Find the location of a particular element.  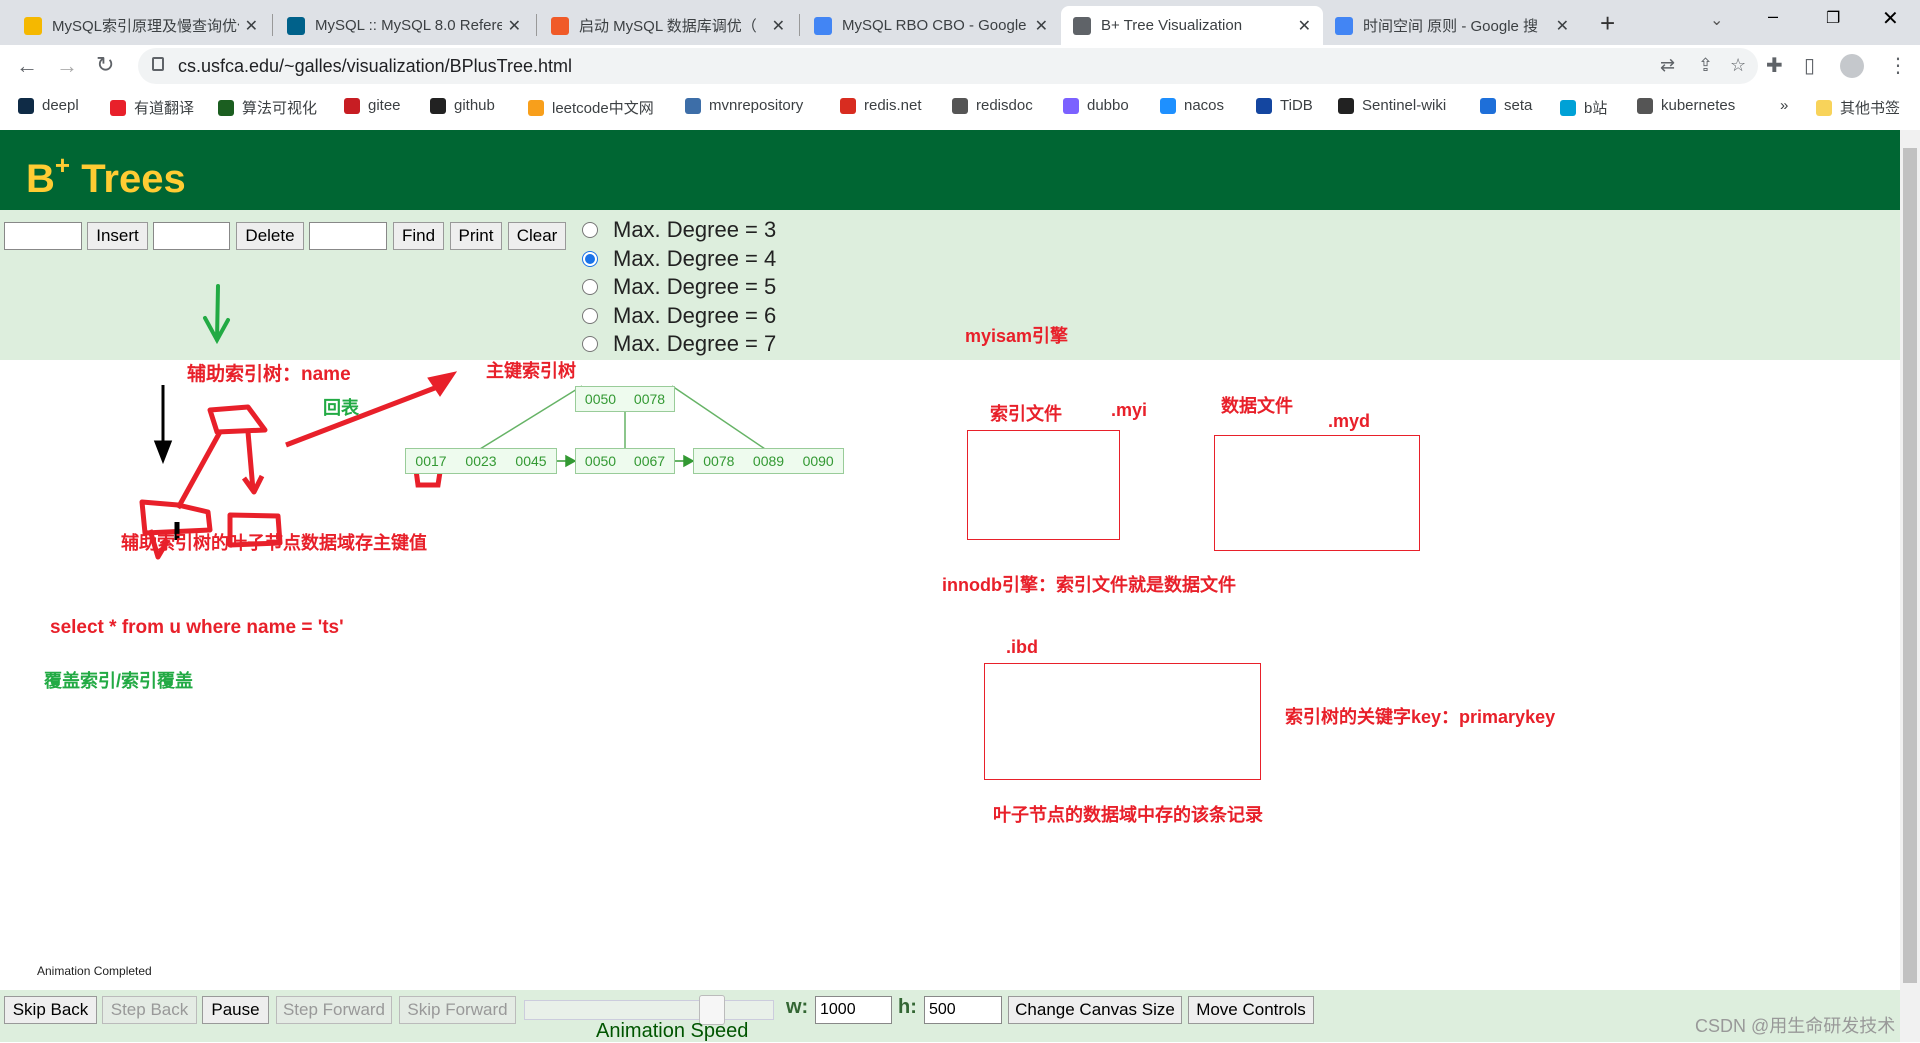

bookmark-item: leetcode中文网 is located at coordinates (591, 107).